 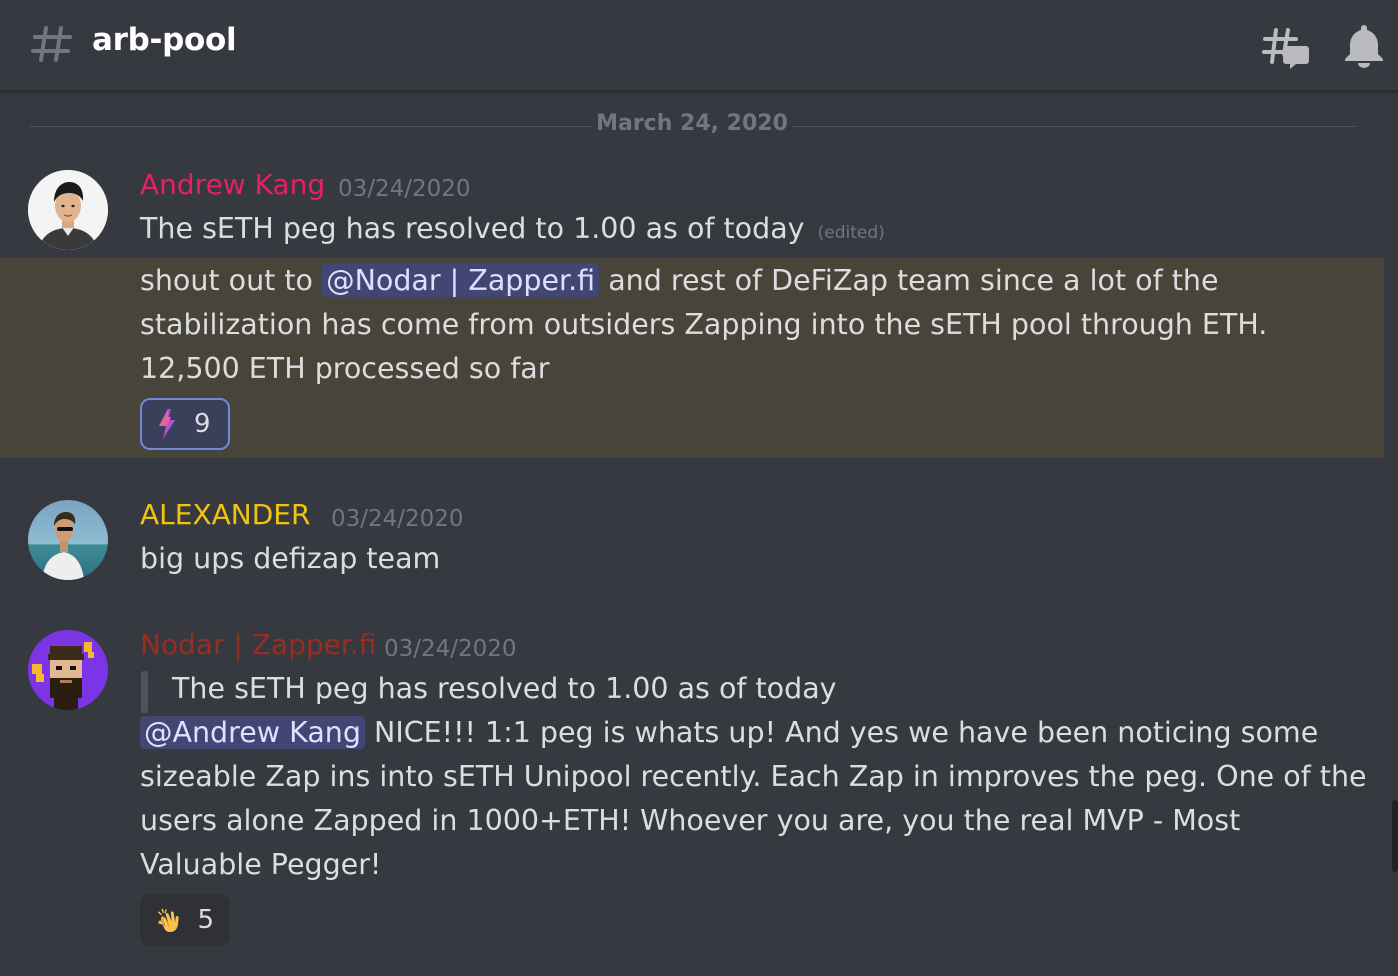 I want to click on edited-label: (edited), so click(x=851, y=233).